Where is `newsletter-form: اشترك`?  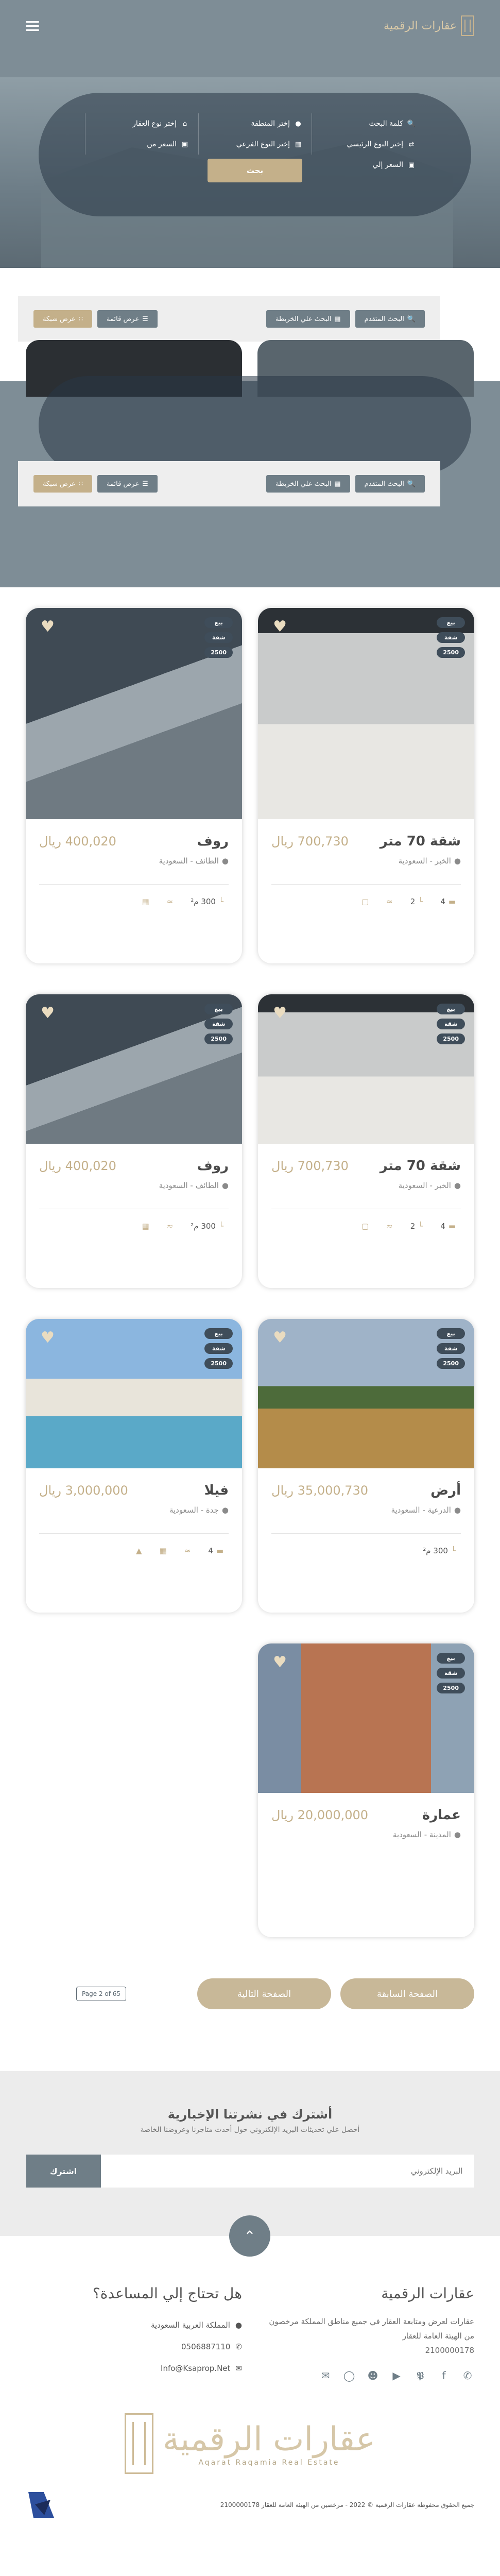 newsletter-form: اشترك is located at coordinates (250, 2171).